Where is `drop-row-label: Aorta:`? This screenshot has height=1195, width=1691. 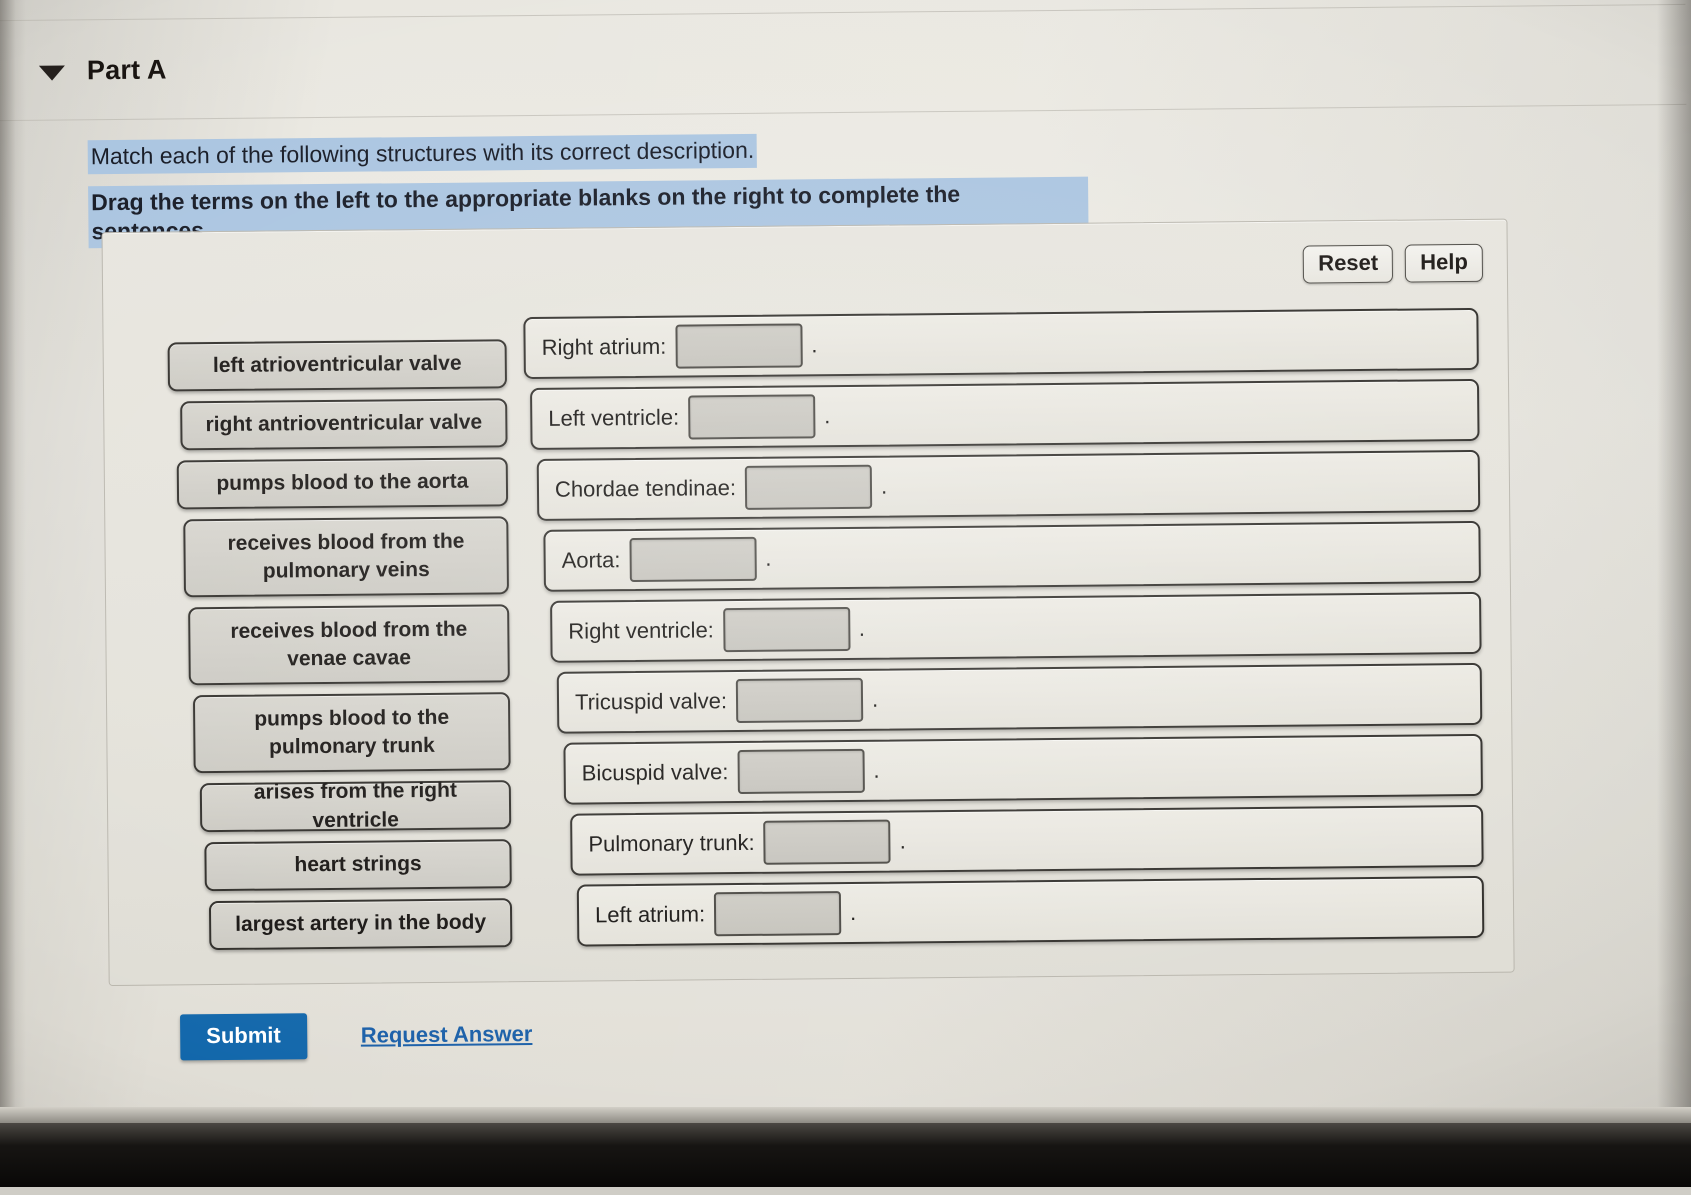
drop-row-label: Aorta: is located at coordinates (591, 560).